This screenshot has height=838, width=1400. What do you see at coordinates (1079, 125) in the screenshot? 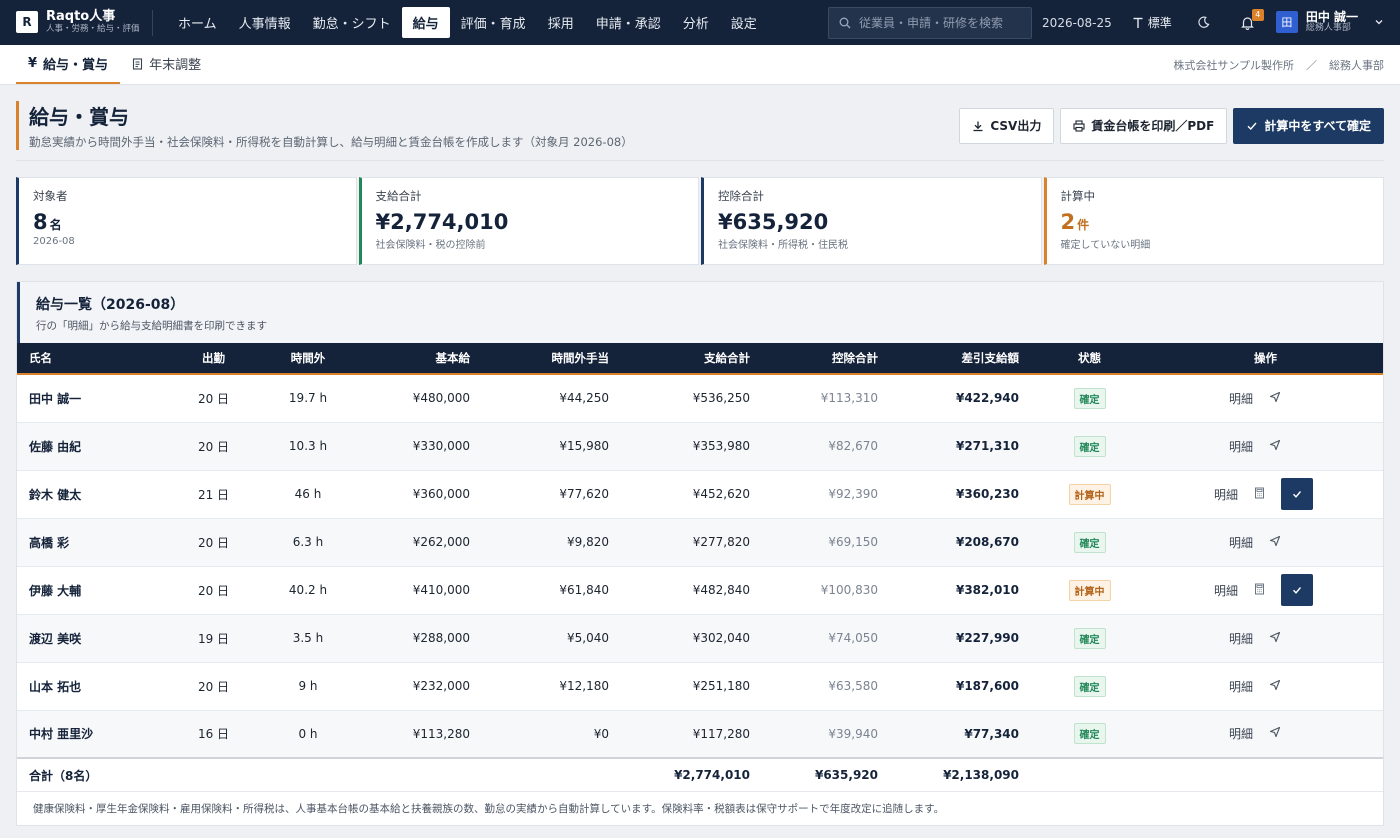
I see `printer-icon` at bounding box center [1079, 125].